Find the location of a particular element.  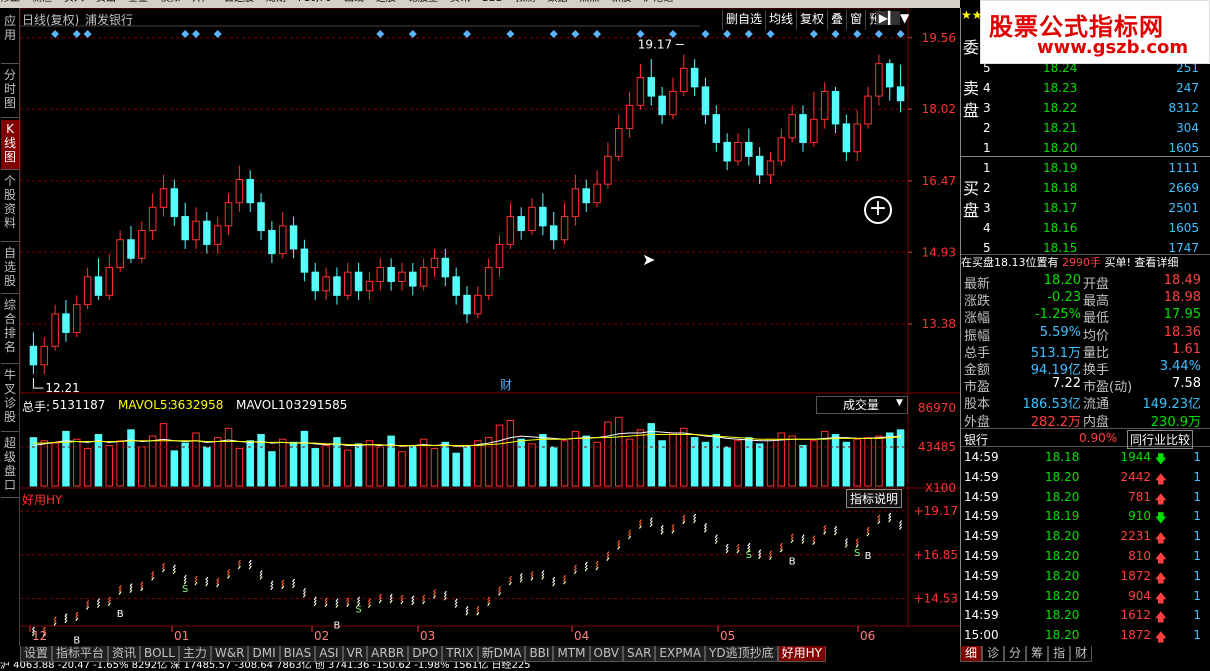

trade-row: 15:00 18.20 1872 🡅 1 is located at coordinates (1085, 636).